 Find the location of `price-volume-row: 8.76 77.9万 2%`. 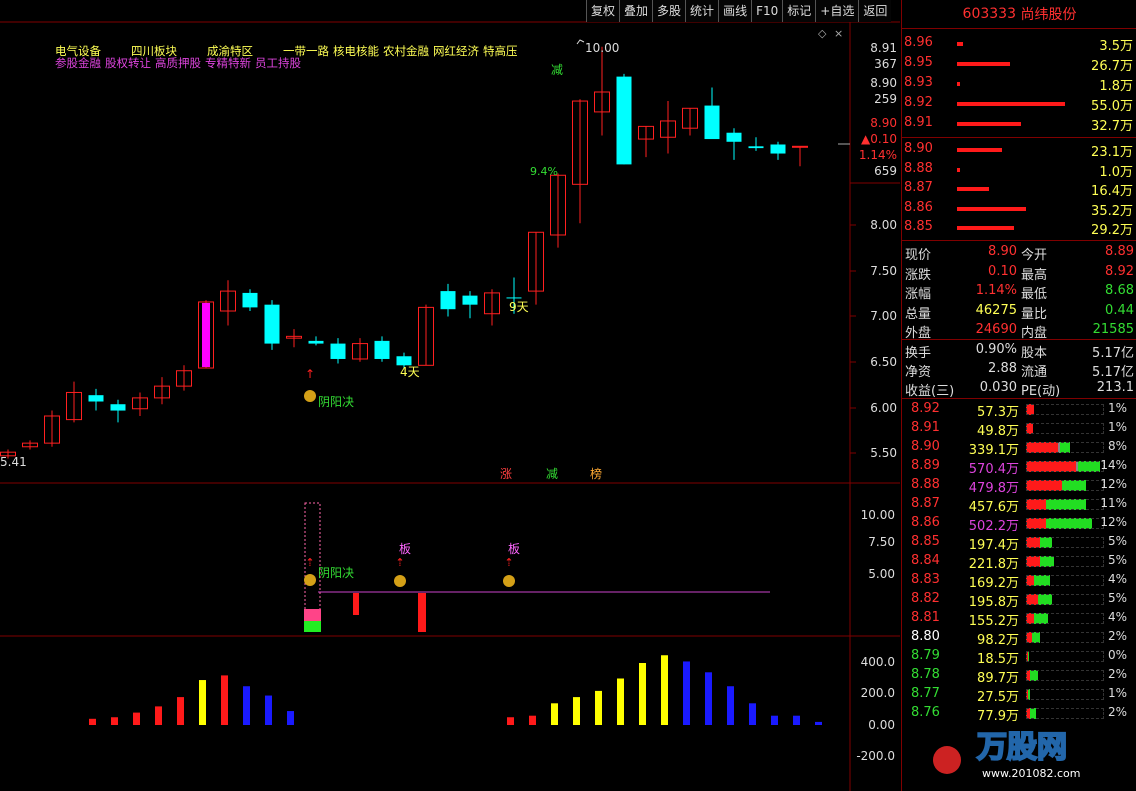

price-volume-row: 8.76 77.9万 2% is located at coordinates (1019, 714).